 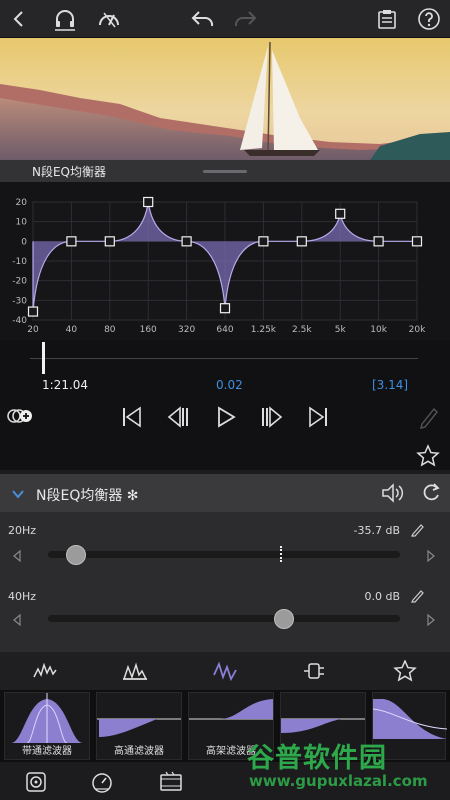 I want to click on effect-name: N段EQ均衡器 ✻, so click(x=87, y=496).